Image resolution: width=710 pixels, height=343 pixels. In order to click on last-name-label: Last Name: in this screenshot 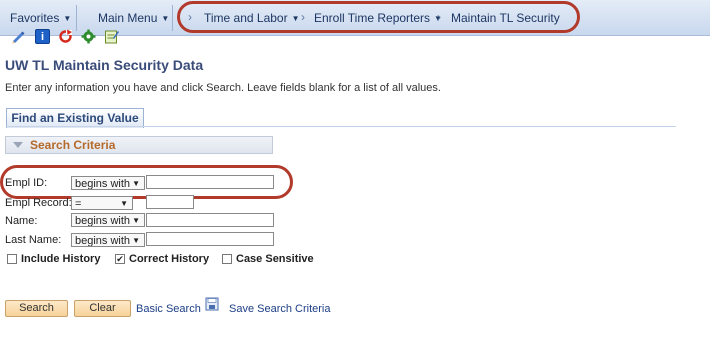, I will do `click(33, 240)`.